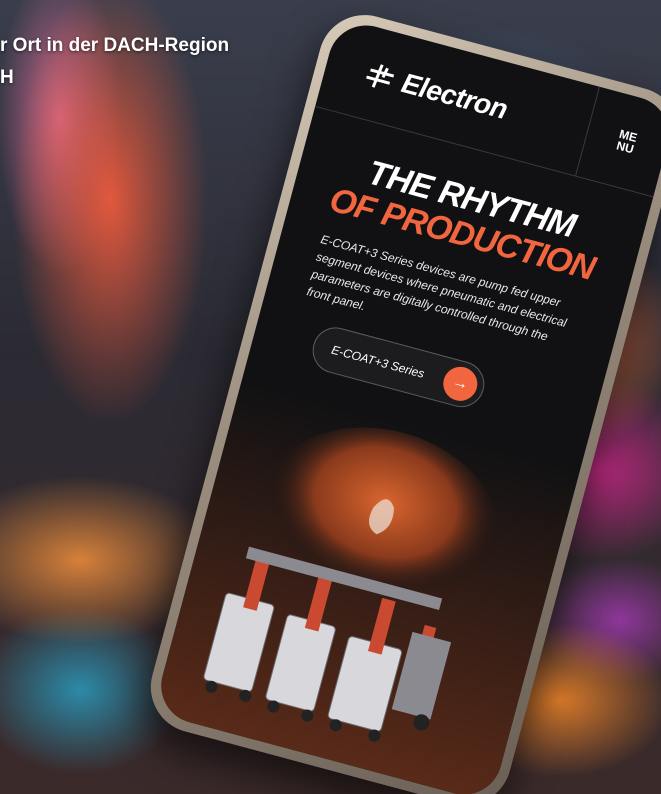 The image size is (661, 794). Describe the element at coordinates (454, 96) in the screenshot. I see `brand-name: Electron` at that location.